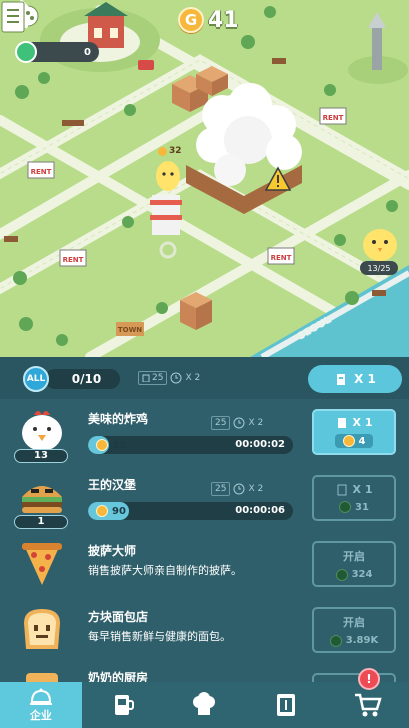  Describe the element at coordinates (112, 485) in the screenshot. I see `business-name: 王的汉堡` at that location.